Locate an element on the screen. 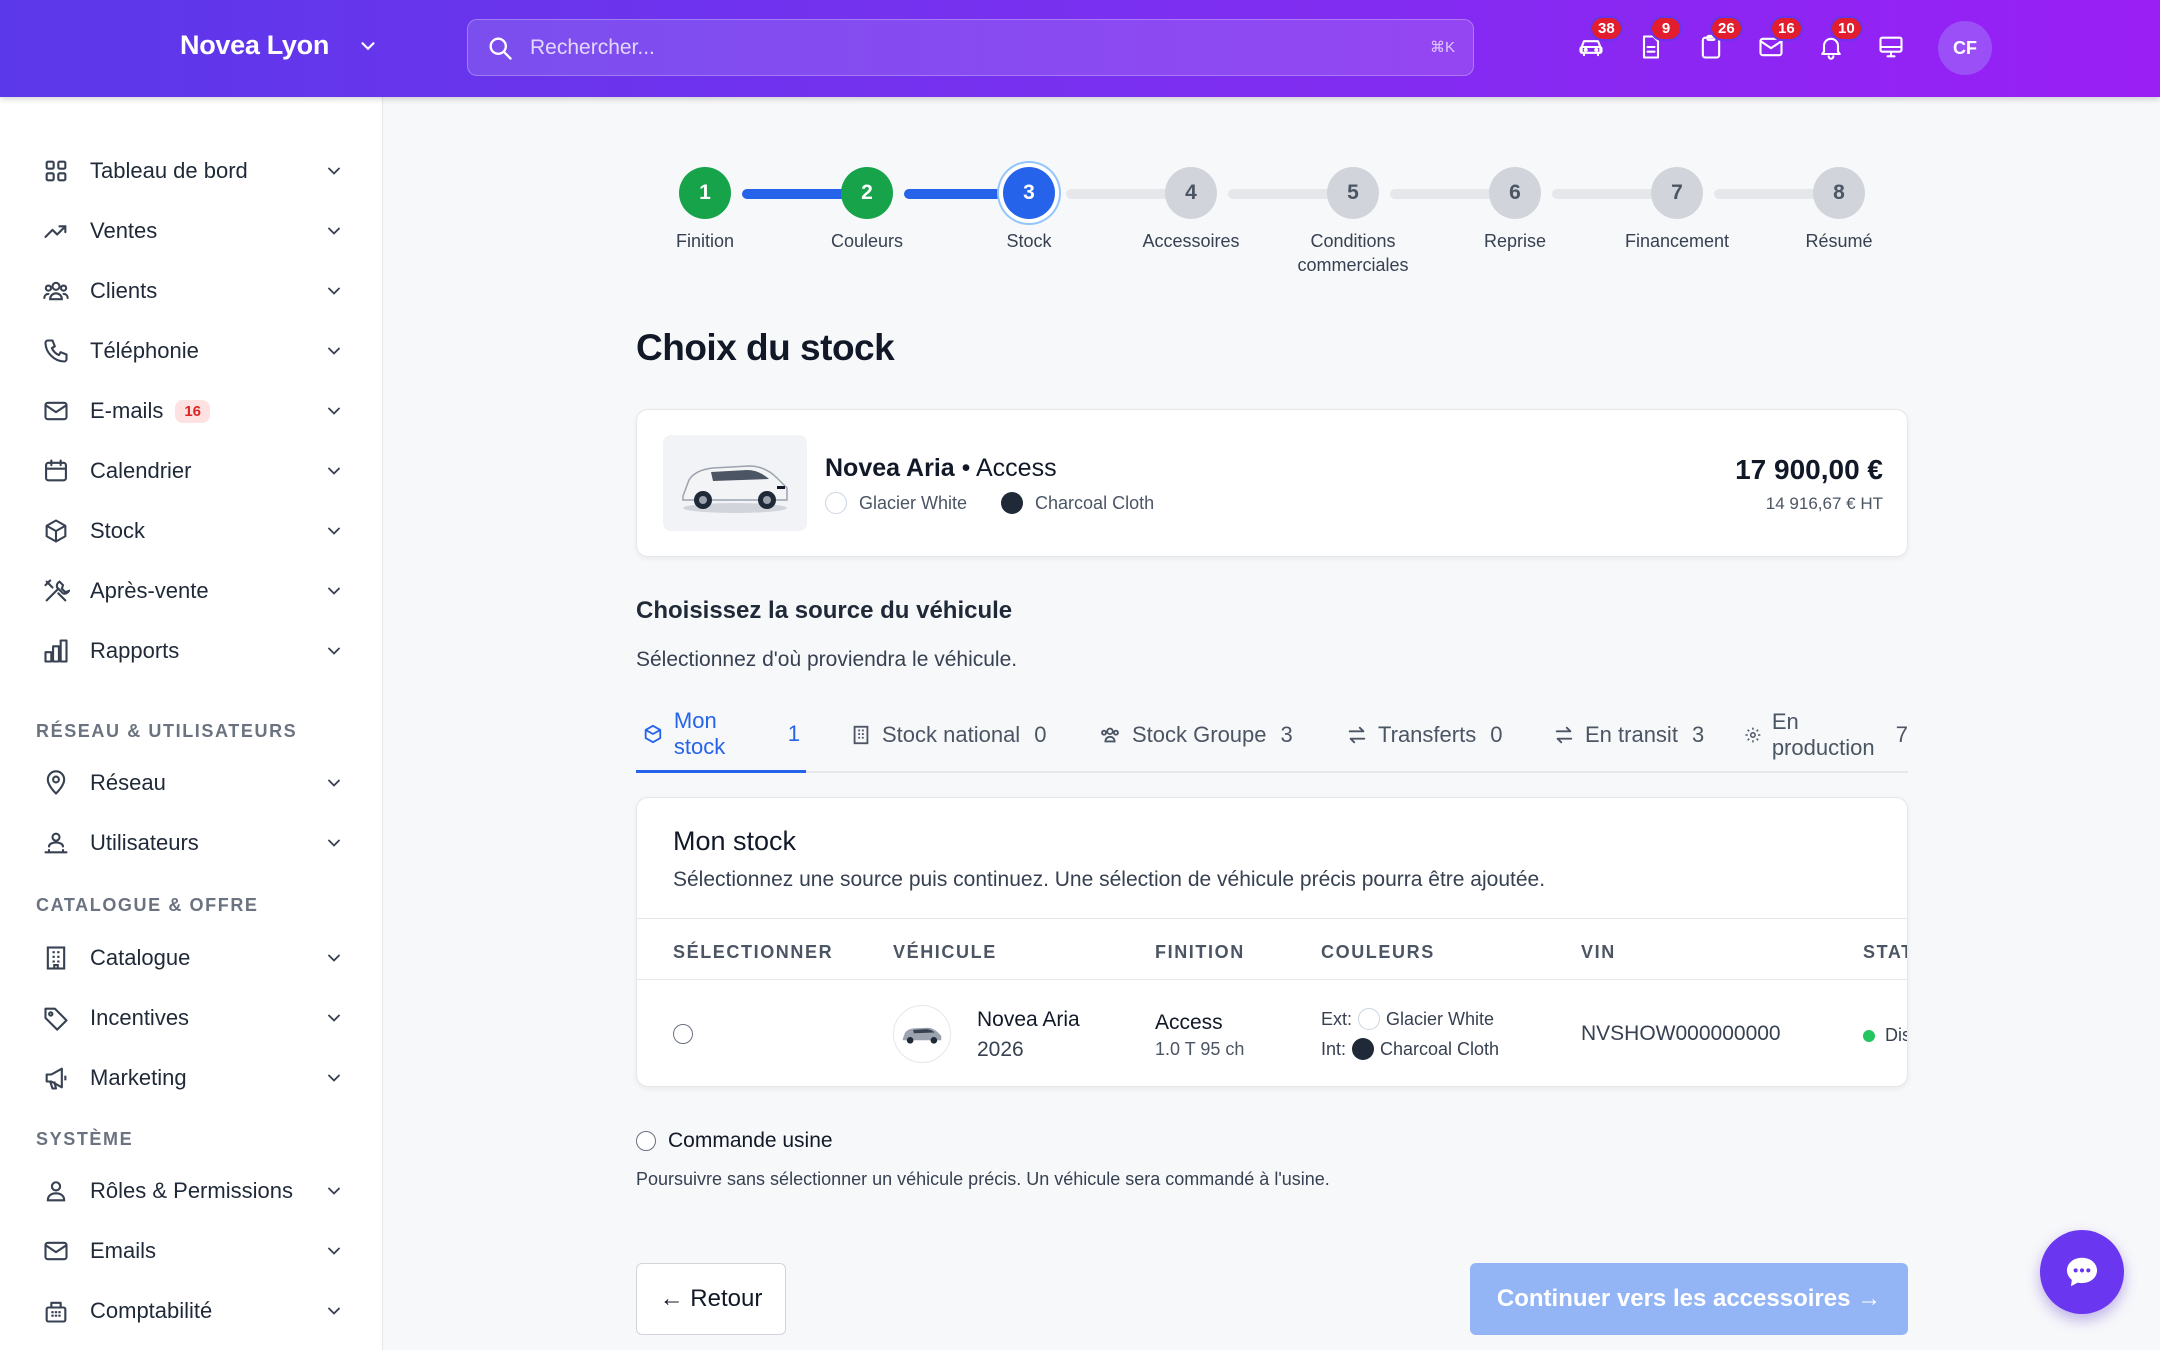  mail-badge: 16 is located at coordinates (1786, 28).